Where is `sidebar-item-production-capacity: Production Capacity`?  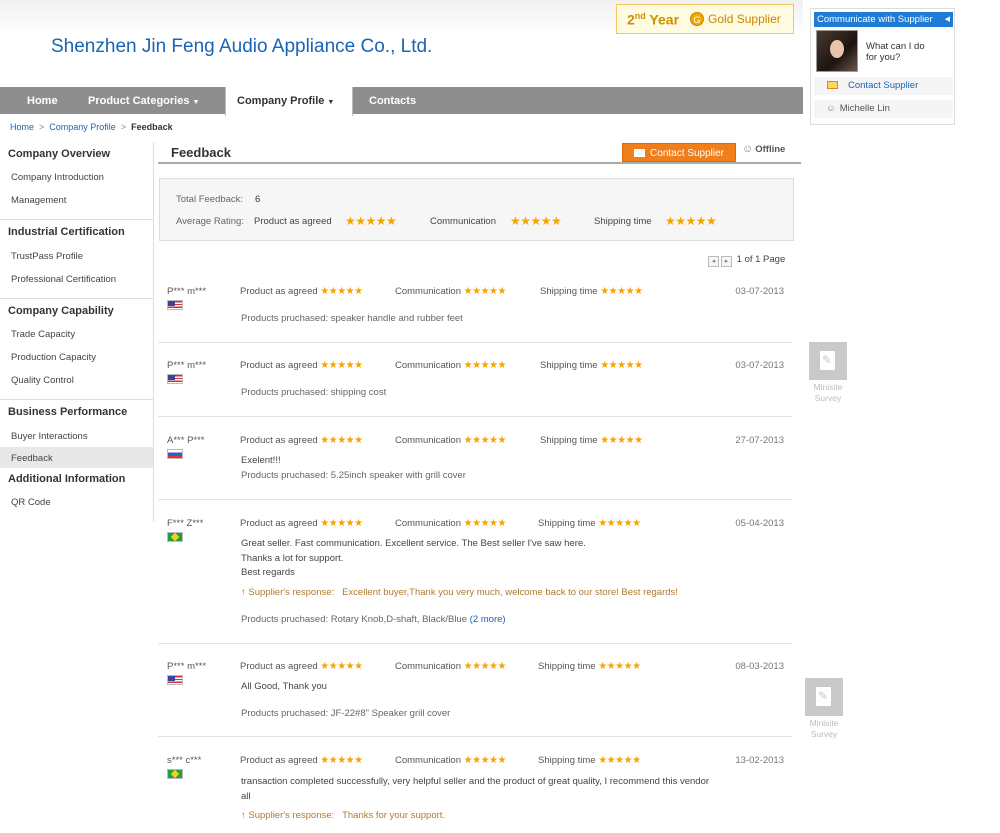
sidebar-item-production-capacity: Production Capacity is located at coordinates (53, 357).